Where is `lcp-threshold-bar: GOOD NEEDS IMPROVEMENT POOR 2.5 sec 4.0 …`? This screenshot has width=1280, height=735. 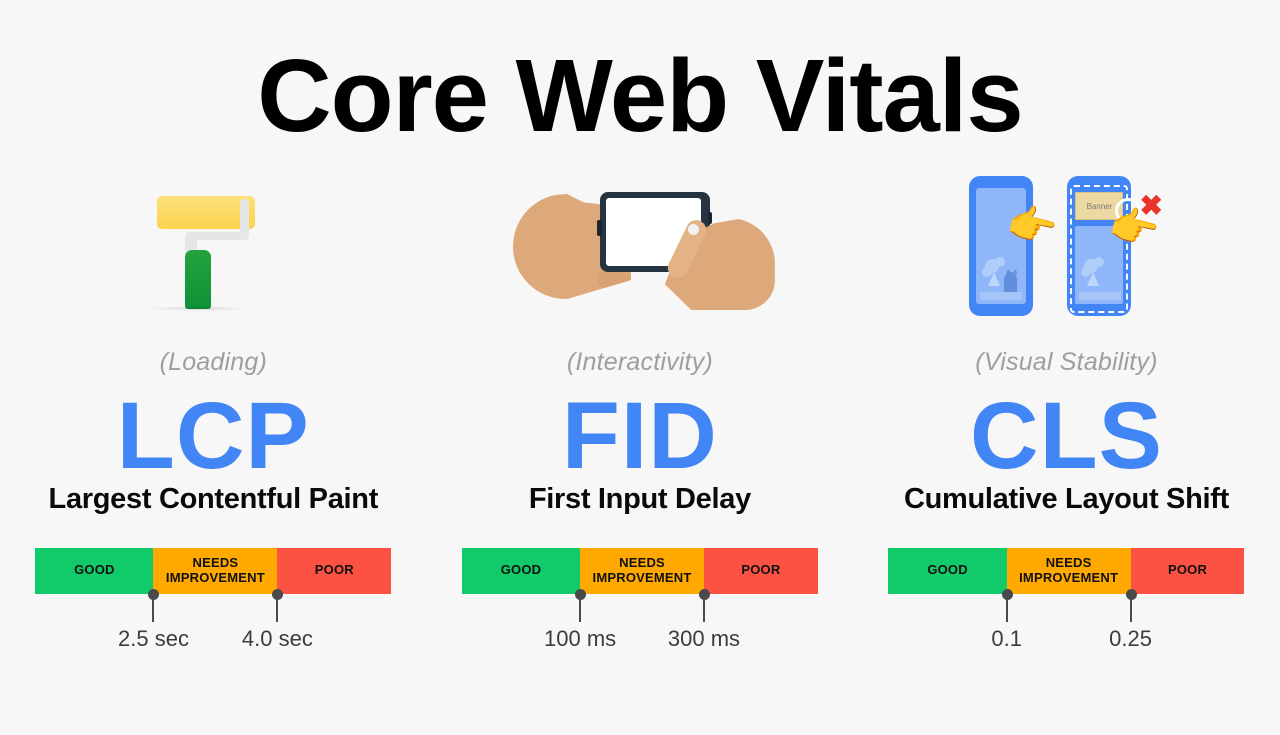
lcp-threshold-bar: GOOD NEEDS IMPROVEMENT POOR 2.5 sec 4.0 … is located at coordinates (213, 609).